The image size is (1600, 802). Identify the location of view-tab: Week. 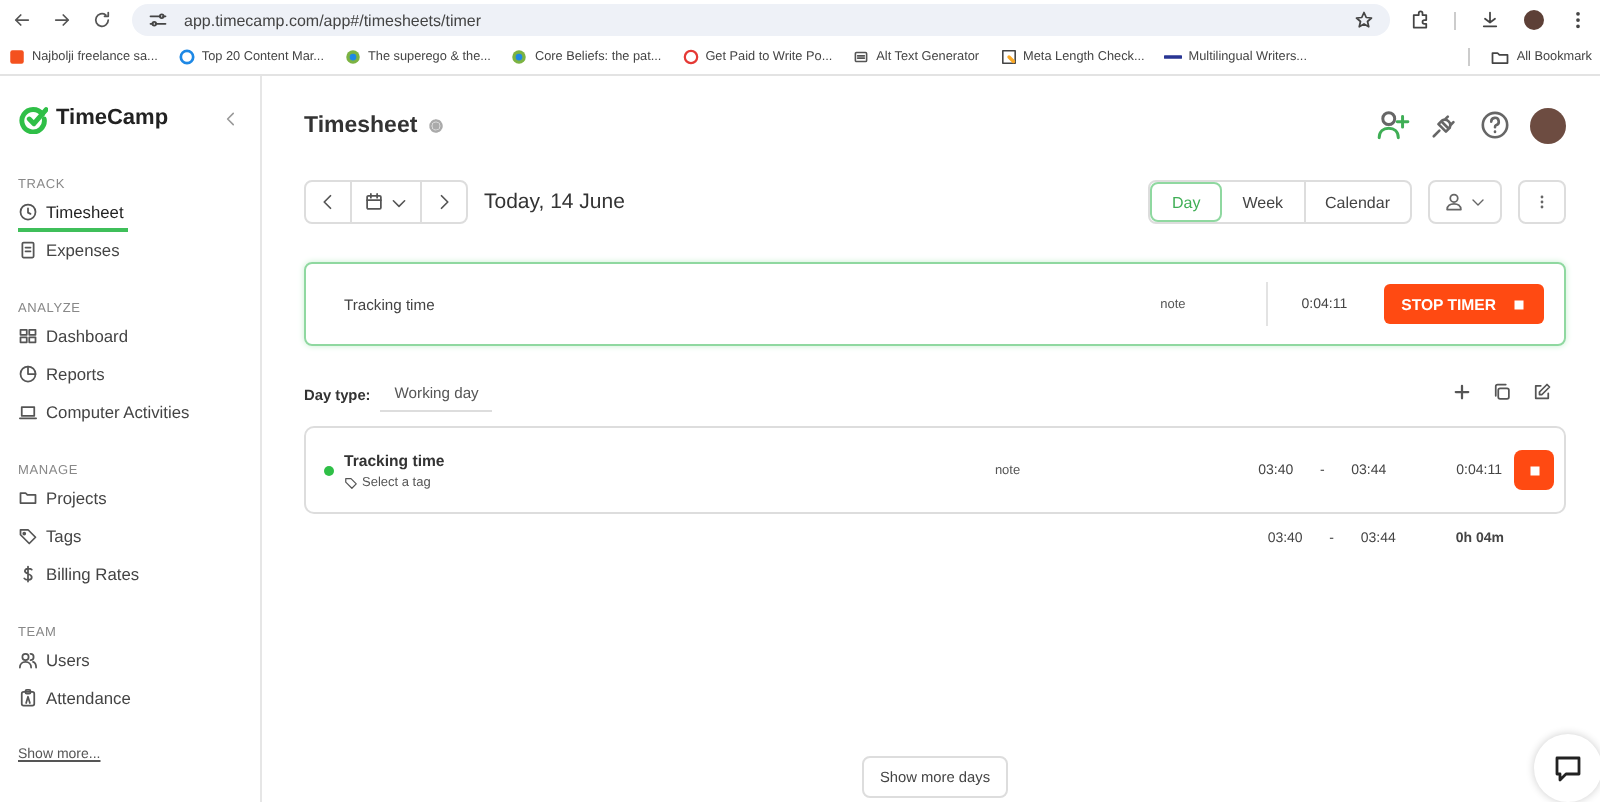
(1264, 202).